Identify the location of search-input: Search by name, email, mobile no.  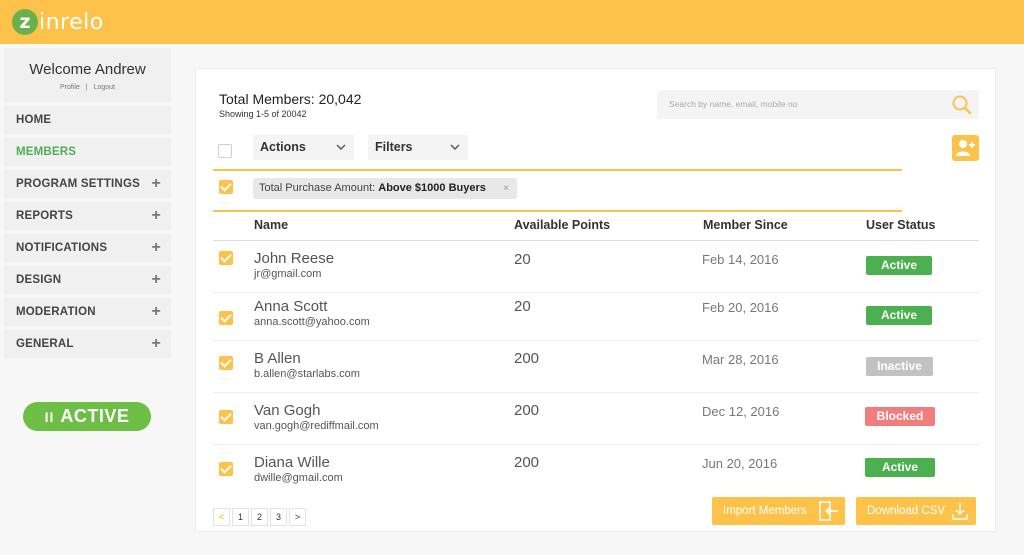
(818, 104).